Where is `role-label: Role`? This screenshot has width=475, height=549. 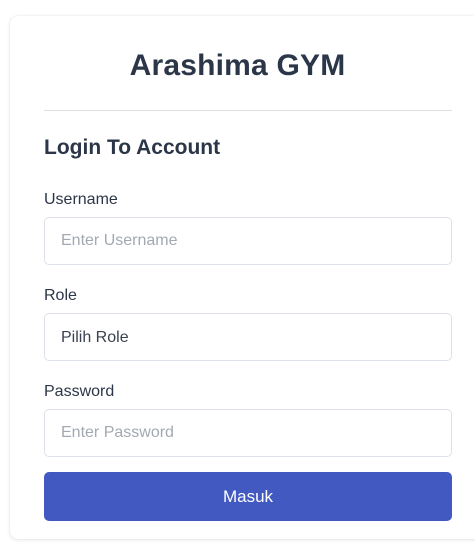
role-label: Role is located at coordinates (60, 295).